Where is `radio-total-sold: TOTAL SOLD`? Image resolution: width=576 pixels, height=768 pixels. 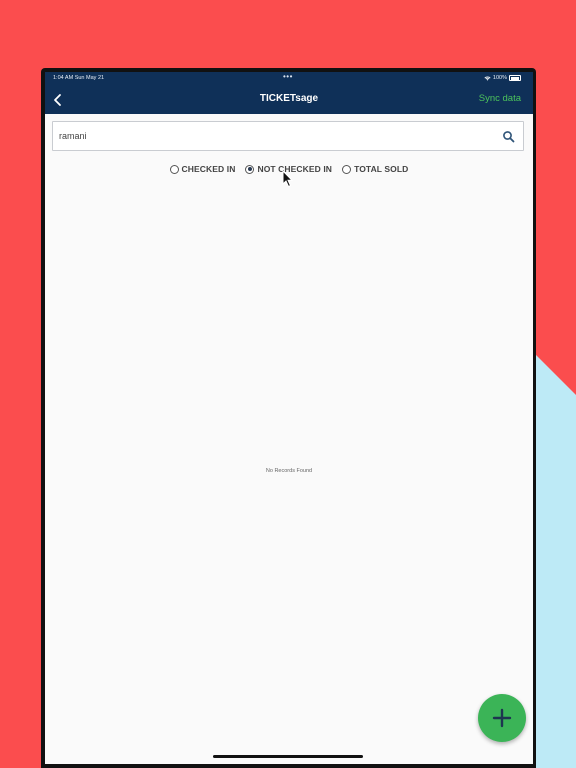
radio-total-sold: TOTAL SOLD is located at coordinates (375, 169).